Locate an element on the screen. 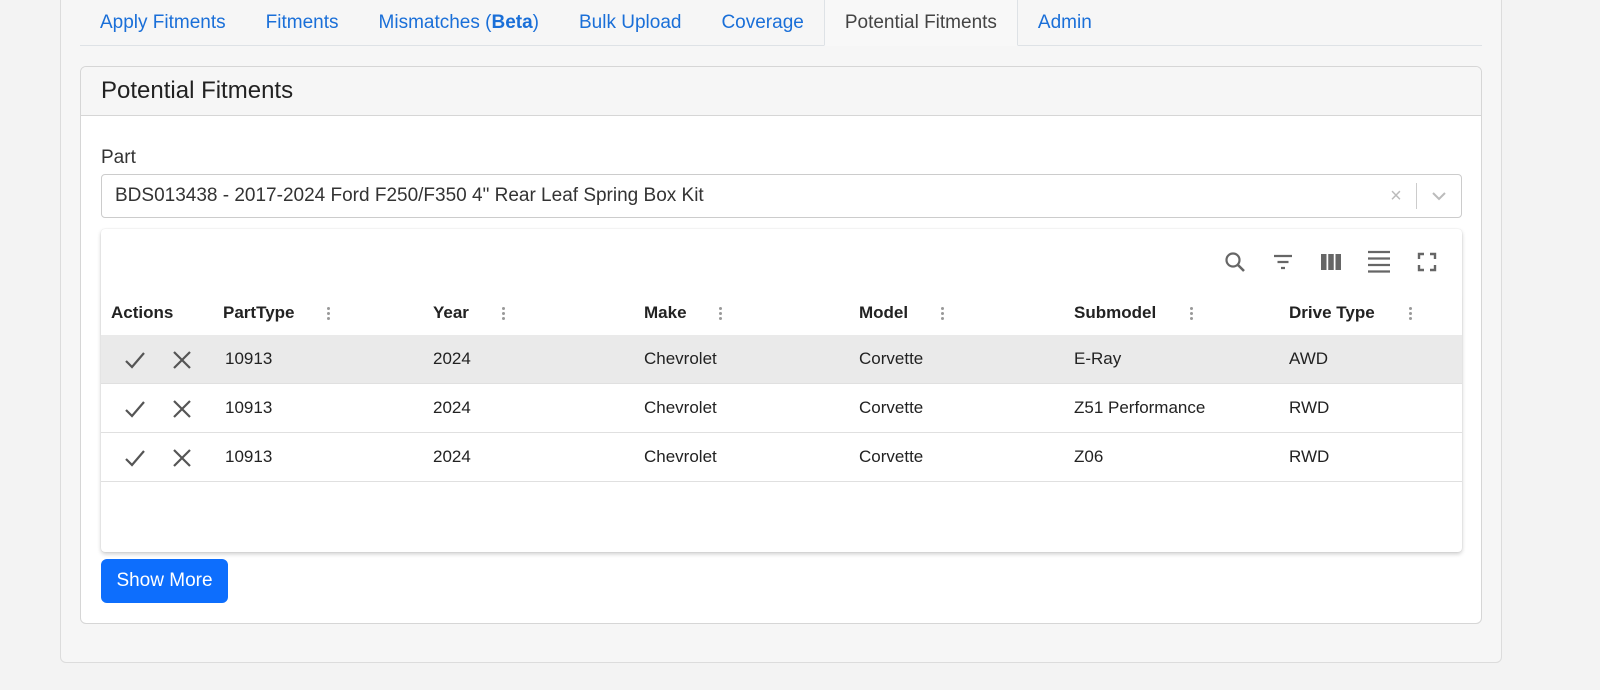 The image size is (1600, 690). col-drive-type: Drive Type is located at coordinates (1350, 313).